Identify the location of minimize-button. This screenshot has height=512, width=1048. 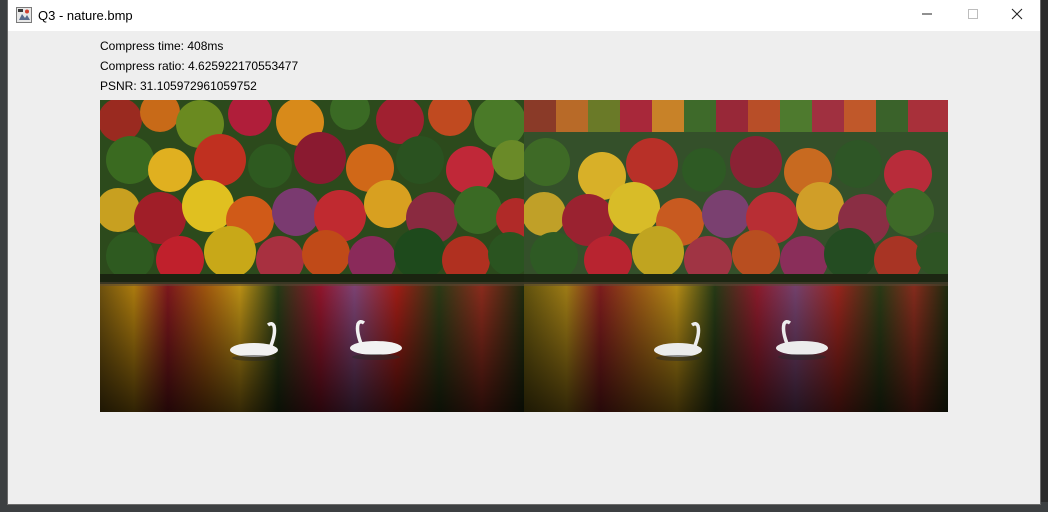
(927, 15).